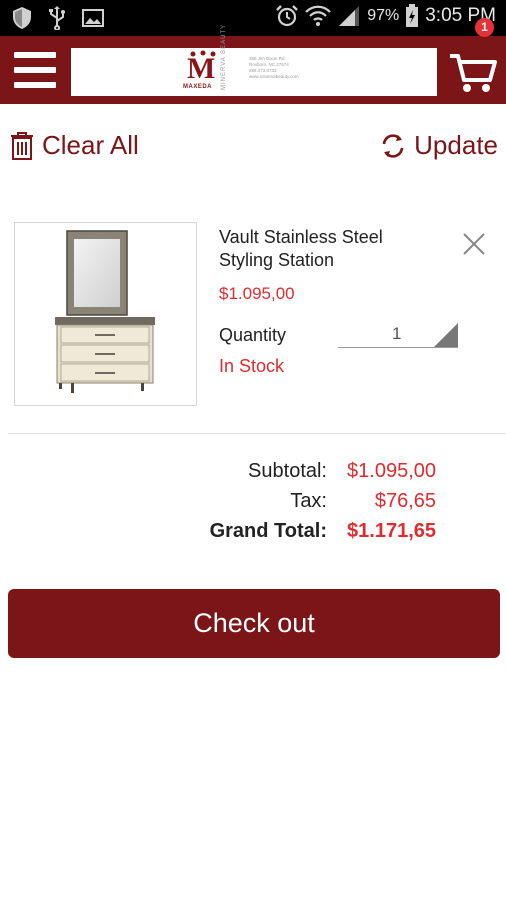 Image resolution: width=506 pixels, height=900 pixels. What do you see at coordinates (474, 244) in the screenshot?
I see `close-icon` at bounding box center [474, 244].